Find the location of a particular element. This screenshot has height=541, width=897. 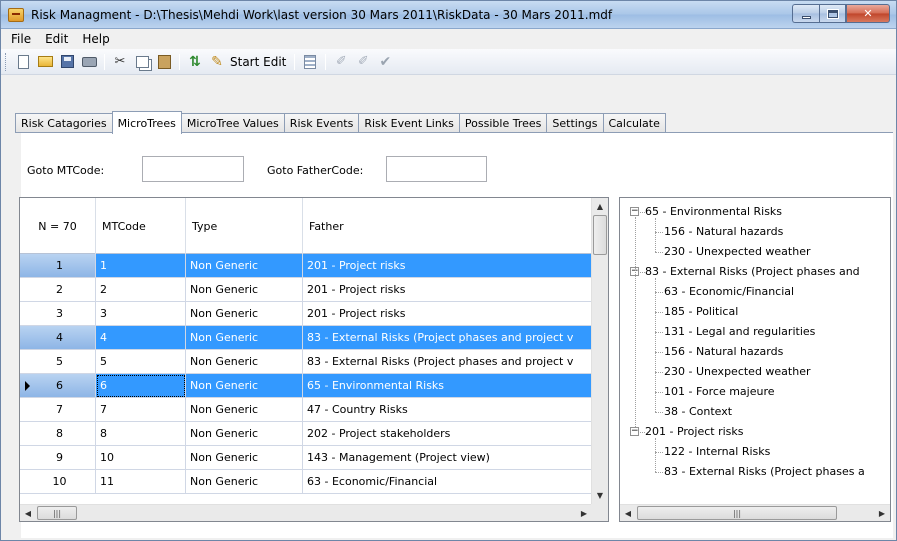

start-edit-button: Start Edit is located at coordinates (258, 62).